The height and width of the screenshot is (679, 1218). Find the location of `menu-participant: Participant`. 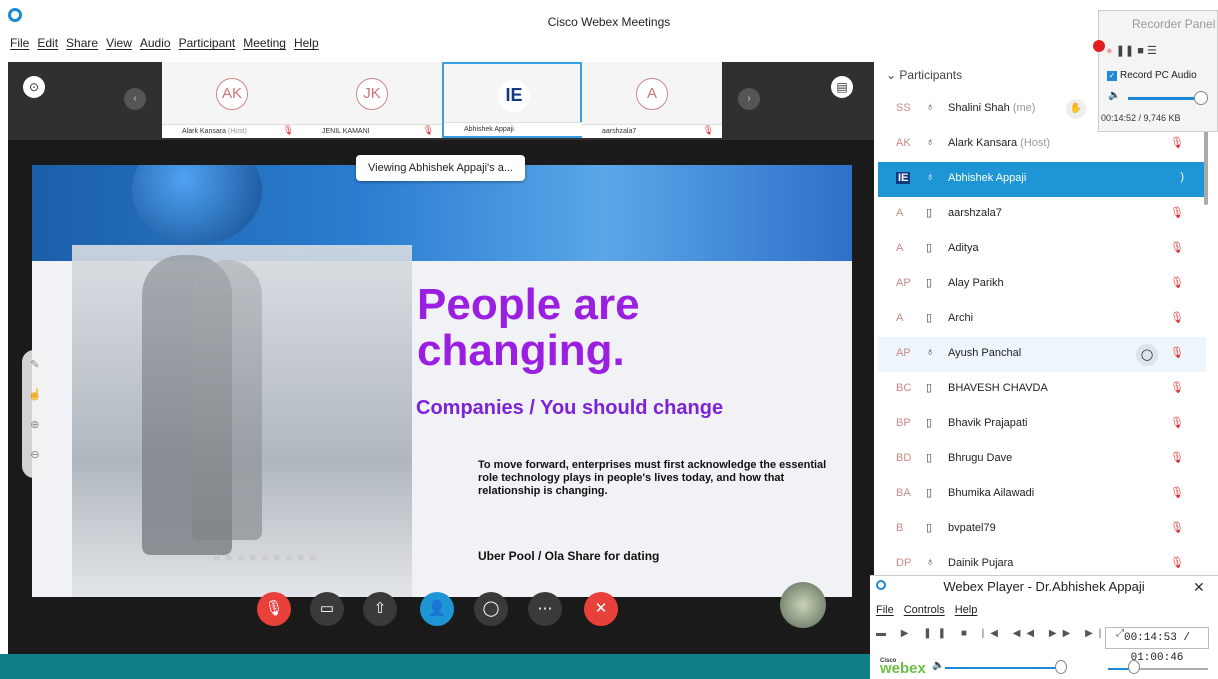

menu-participant: Participant is located at coordinates (207, 47).